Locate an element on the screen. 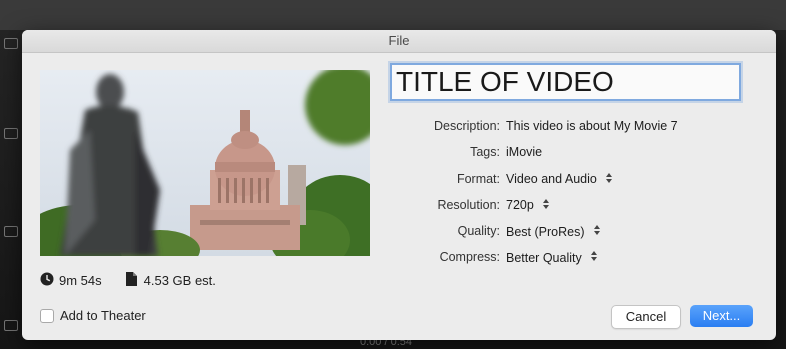 The height and width of the screenshot is (349, 786). duration-text: 9m 54s is located at coordinates (80, 280).